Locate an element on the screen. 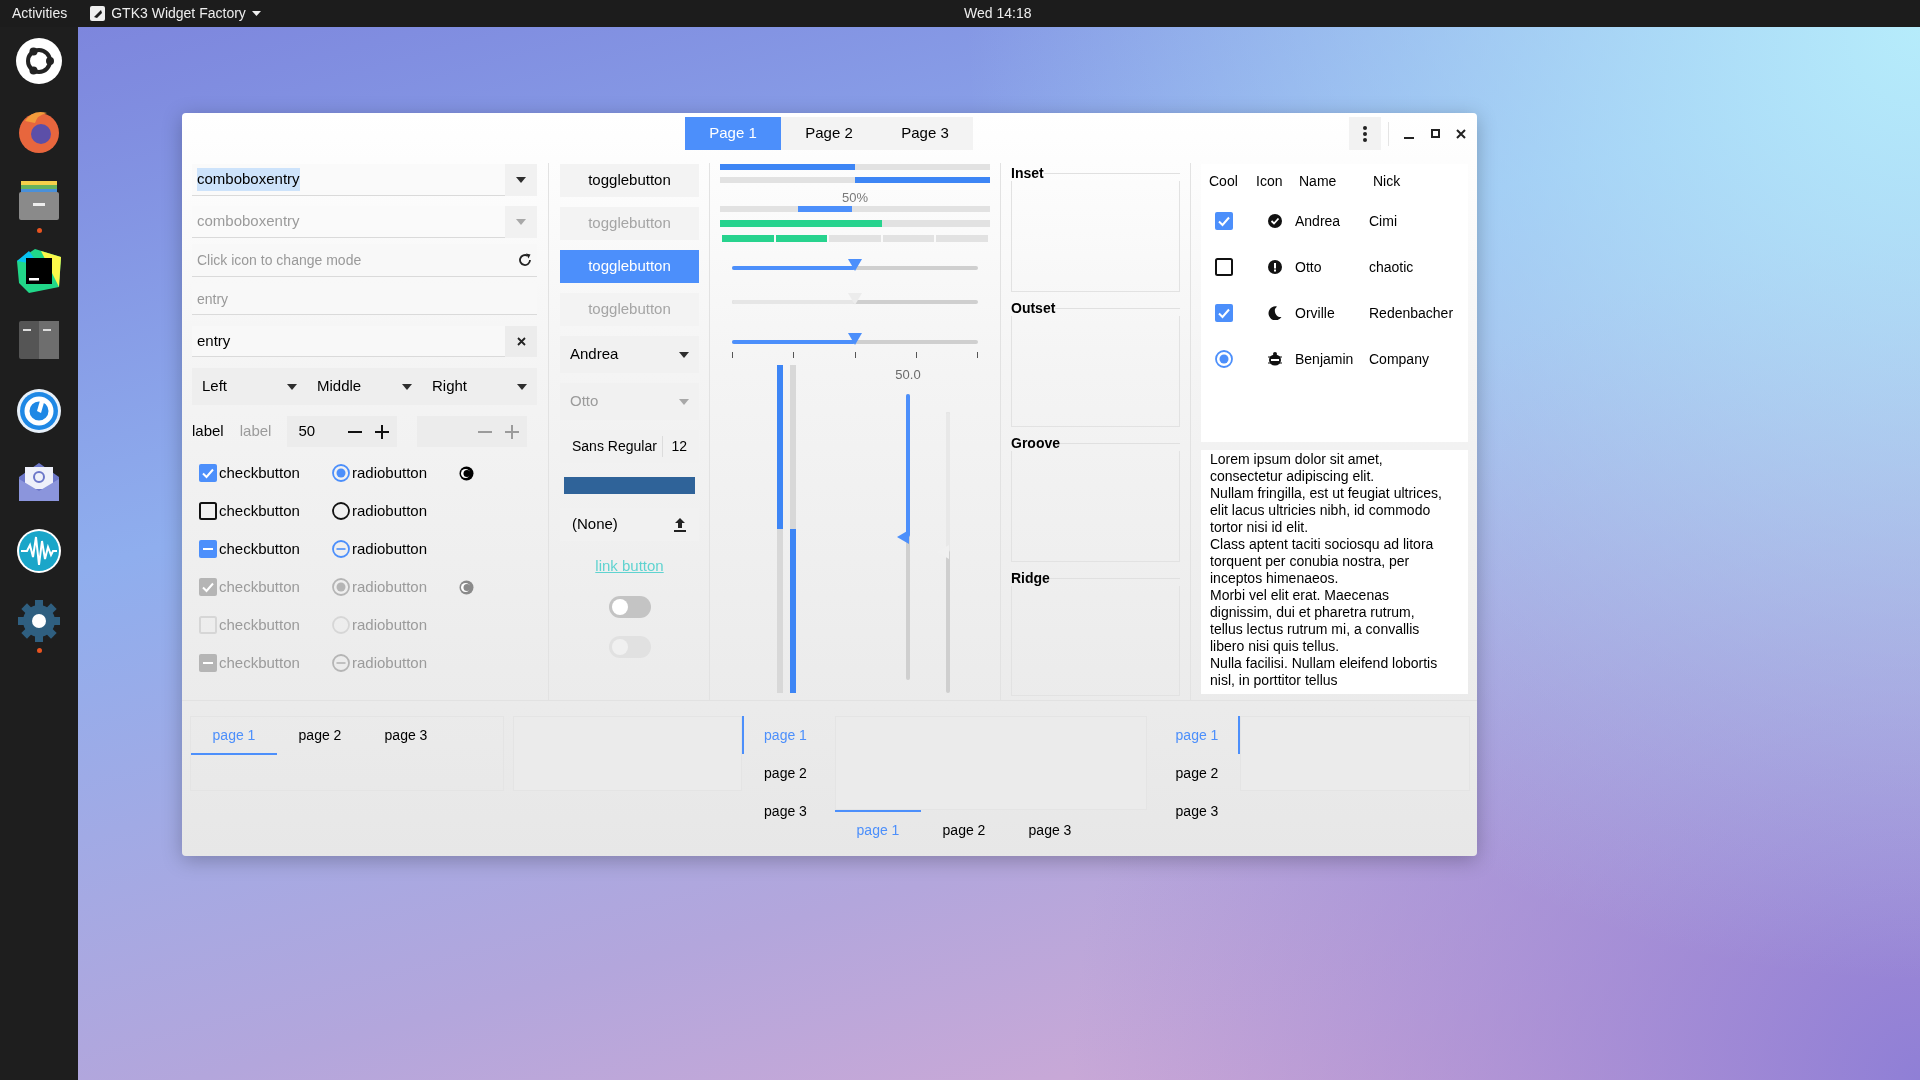 This screenshot has height=1080, width=1920. table-cell-text: Otto is located at coordinates (1309, 267).